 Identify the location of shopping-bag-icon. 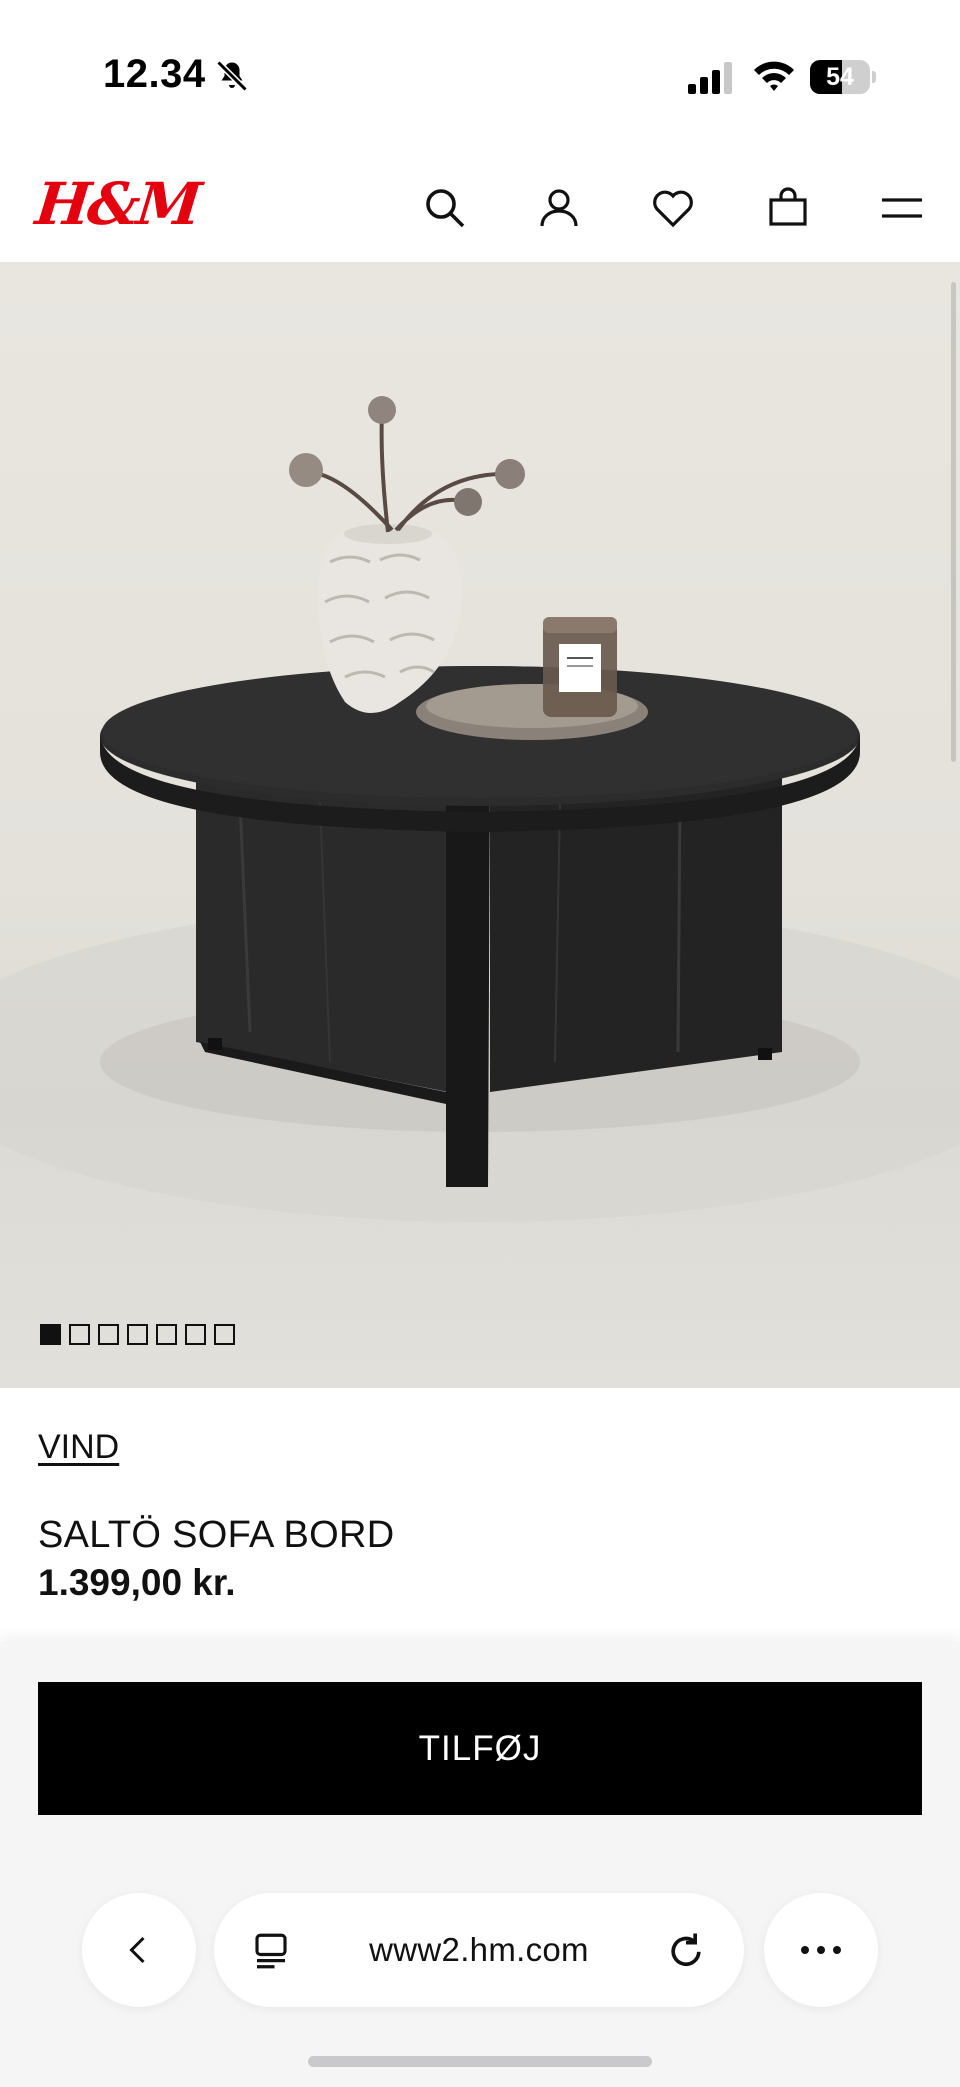
(788, 208).